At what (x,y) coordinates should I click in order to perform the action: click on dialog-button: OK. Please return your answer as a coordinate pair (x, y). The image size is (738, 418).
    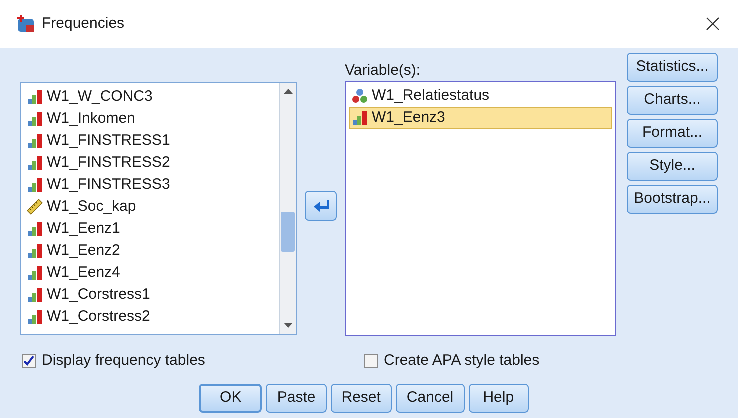
    Looking at the image, I should click on (230, 398).